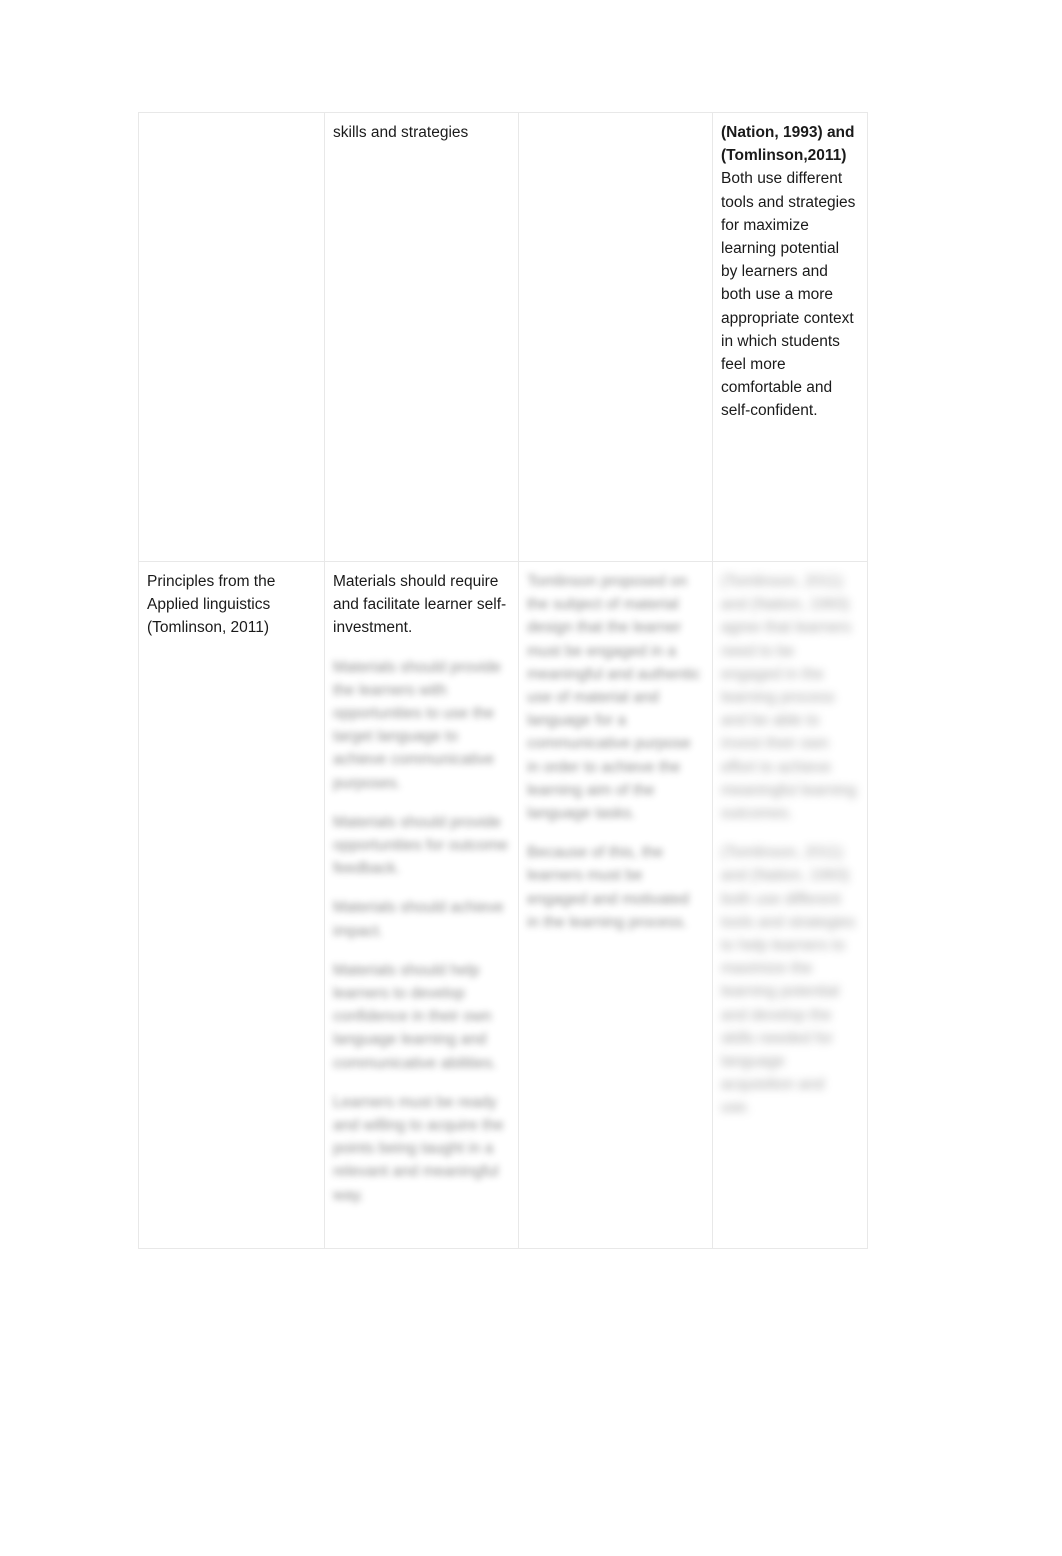 The image size is (1062, 1556). What do you see at coordinates (231, 337) in the screenshot?
I see `table-cell-r1c1` at bounding box center [231, 337].